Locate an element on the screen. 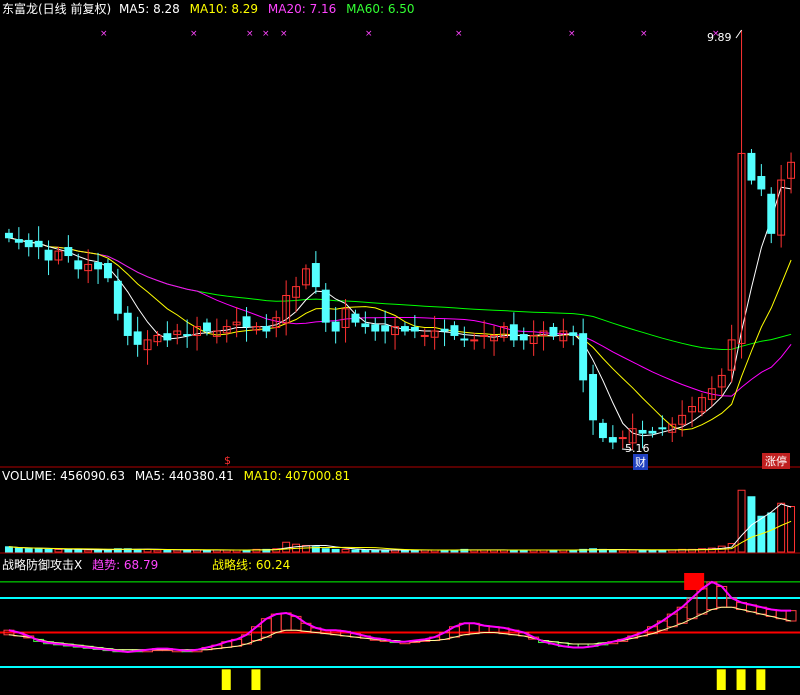 The height and width of the screenshot is (695, 800). high-price-label: 9.89 is located at coordinates (719, 37).